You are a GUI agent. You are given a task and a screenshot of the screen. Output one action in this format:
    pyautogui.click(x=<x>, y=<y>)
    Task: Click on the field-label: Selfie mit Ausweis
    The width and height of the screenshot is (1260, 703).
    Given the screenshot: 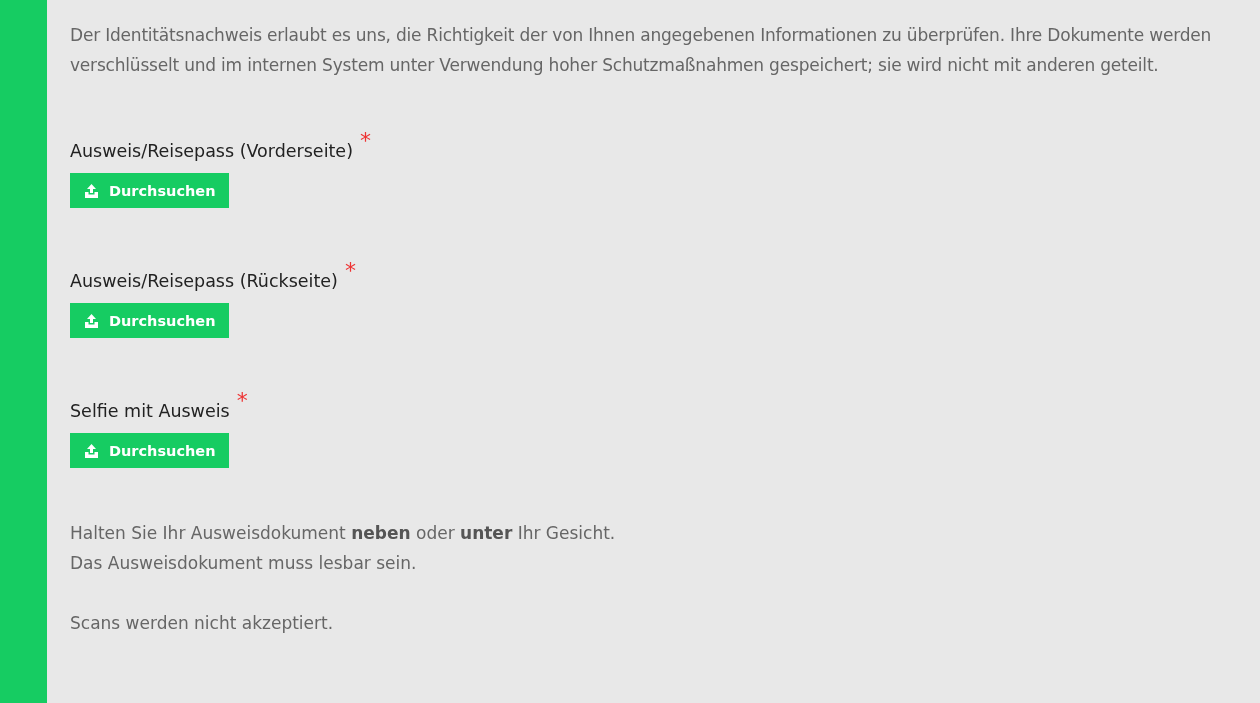 What is the action you would take?
    pyautogui.click(x=150, y=411)
    